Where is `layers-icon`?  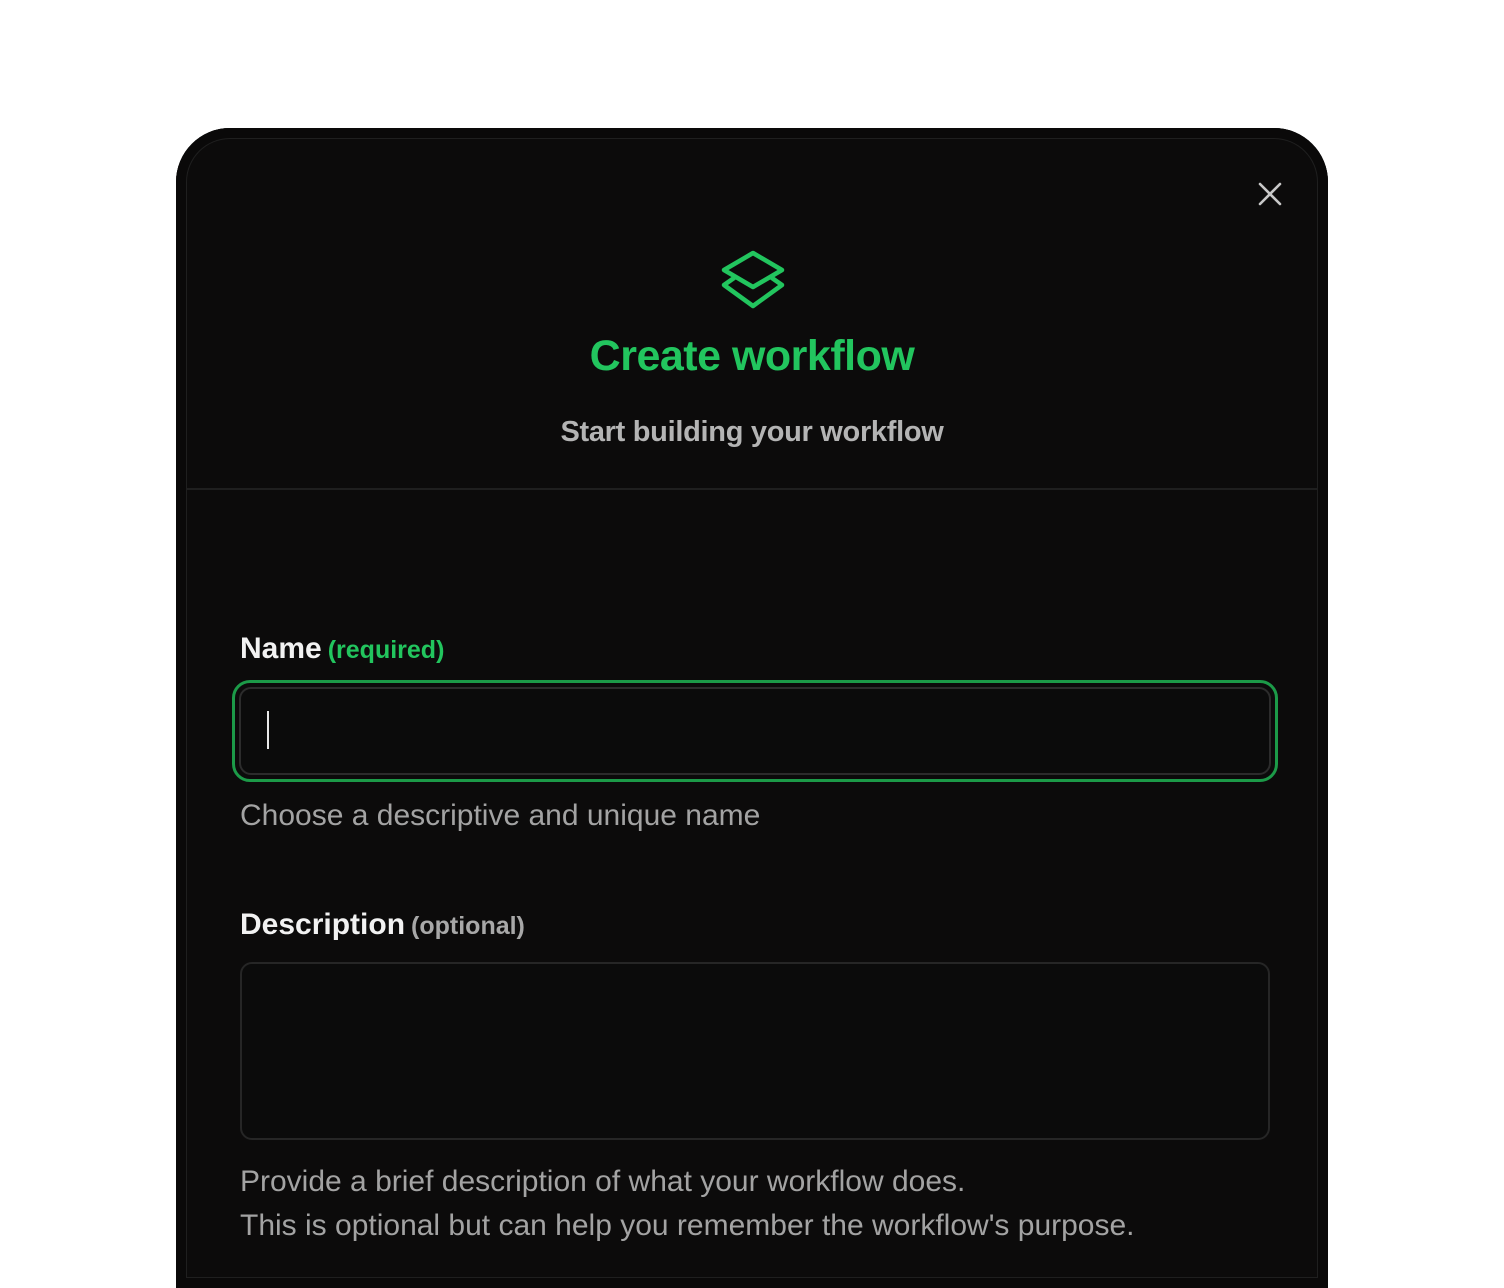
layers-icon is located at coordinates (753, 279).